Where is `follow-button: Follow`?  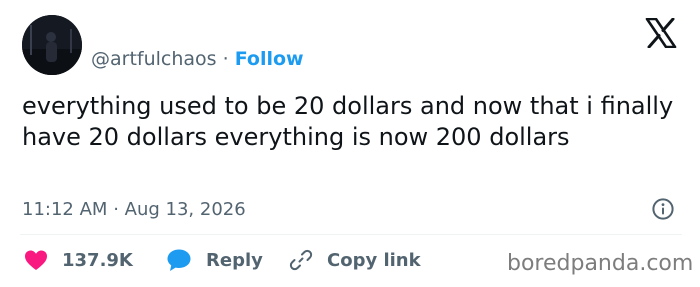 follow-button: Follow is located at coordinates (269, 59).